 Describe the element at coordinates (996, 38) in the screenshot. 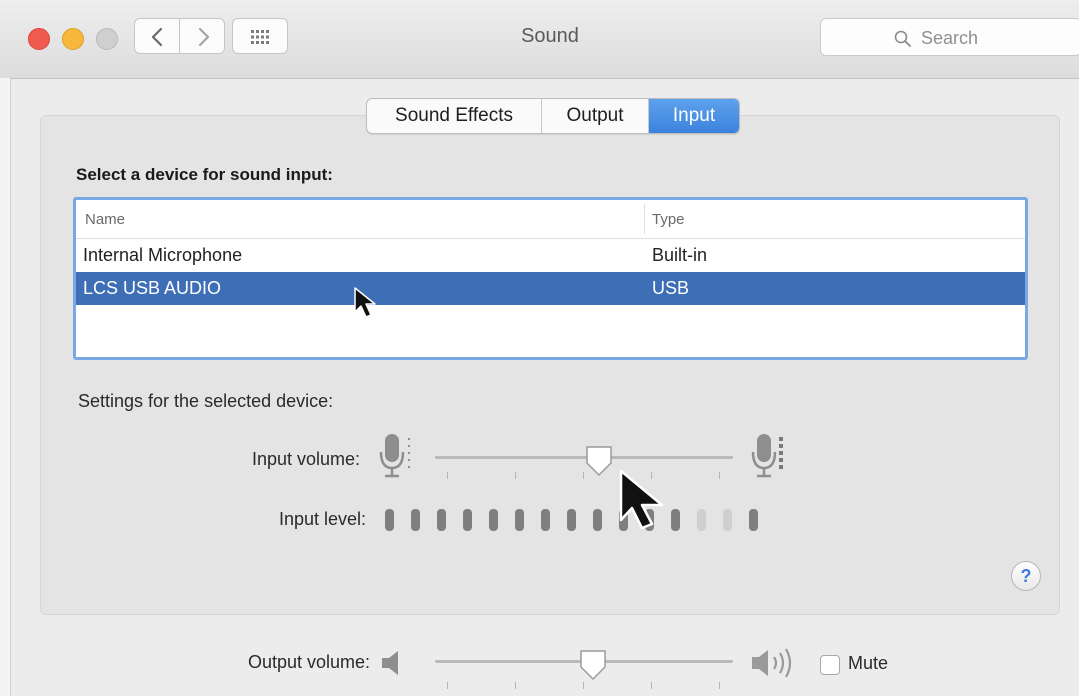

I see `search-input` at that location.